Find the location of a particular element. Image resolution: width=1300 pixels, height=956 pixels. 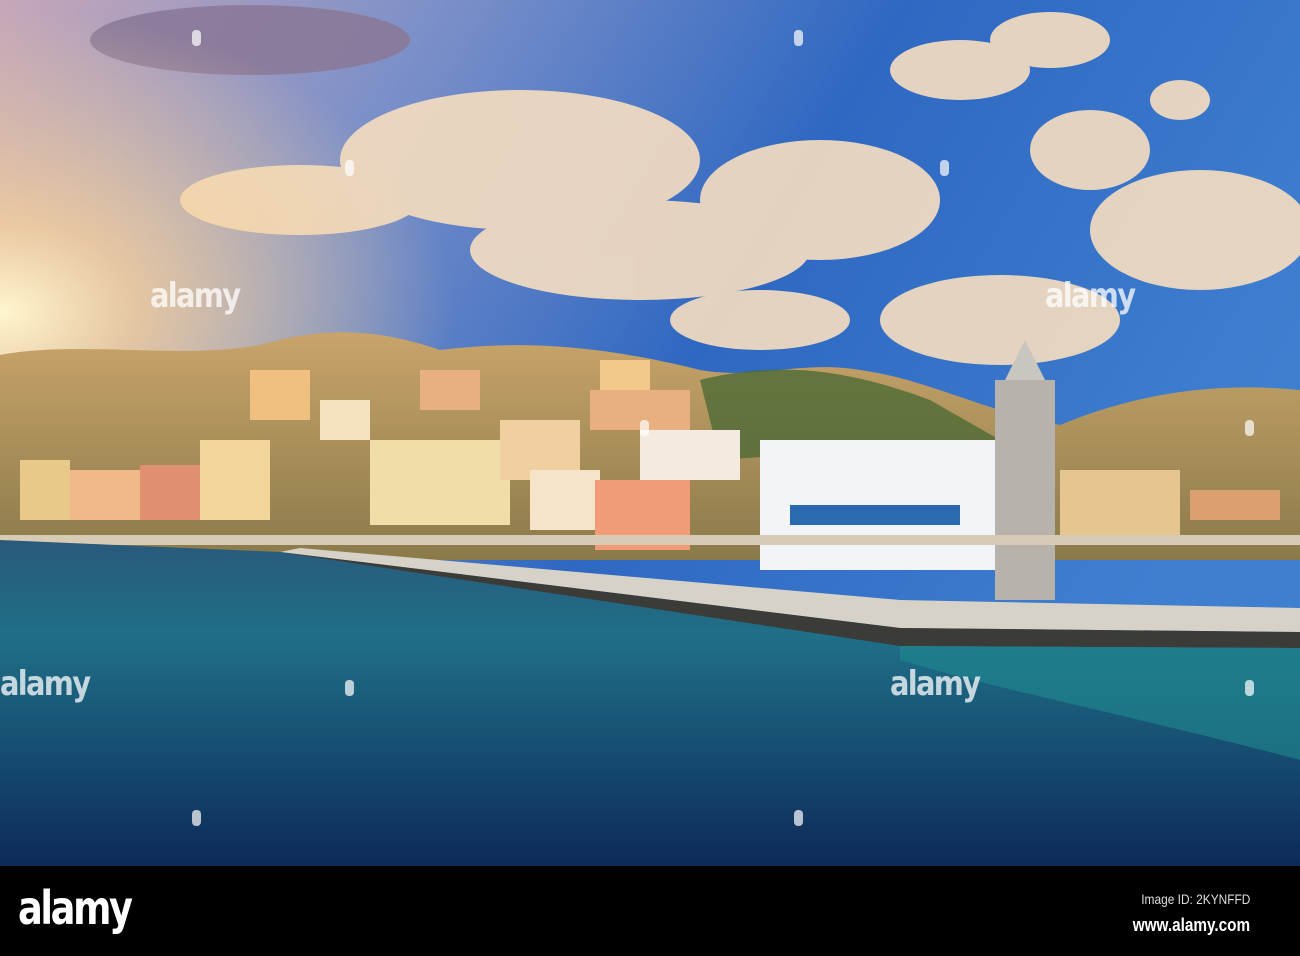

waterfront-street is located at coordinates (650, 540).